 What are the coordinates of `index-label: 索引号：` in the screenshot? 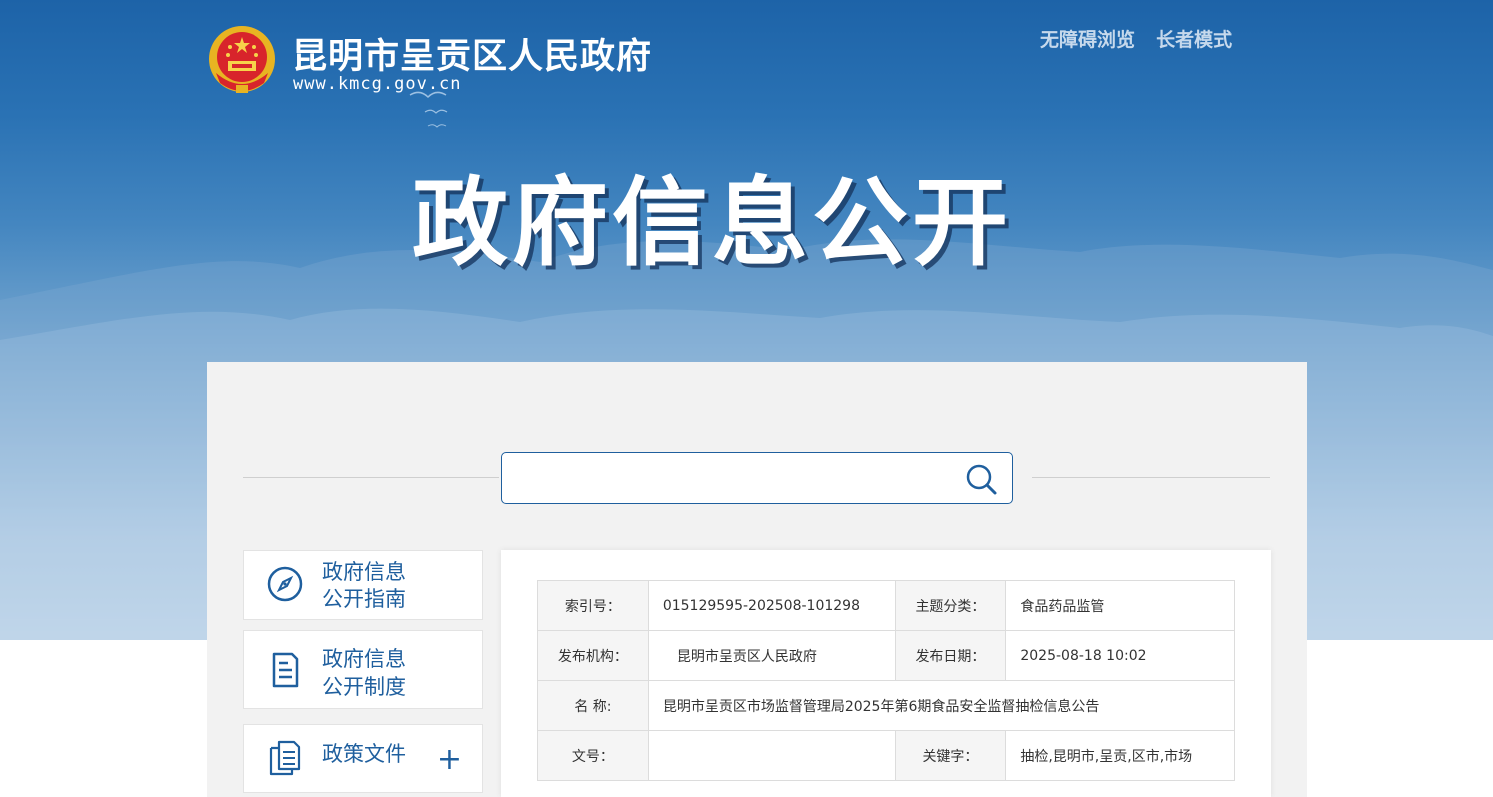 It's located at (593, 605).